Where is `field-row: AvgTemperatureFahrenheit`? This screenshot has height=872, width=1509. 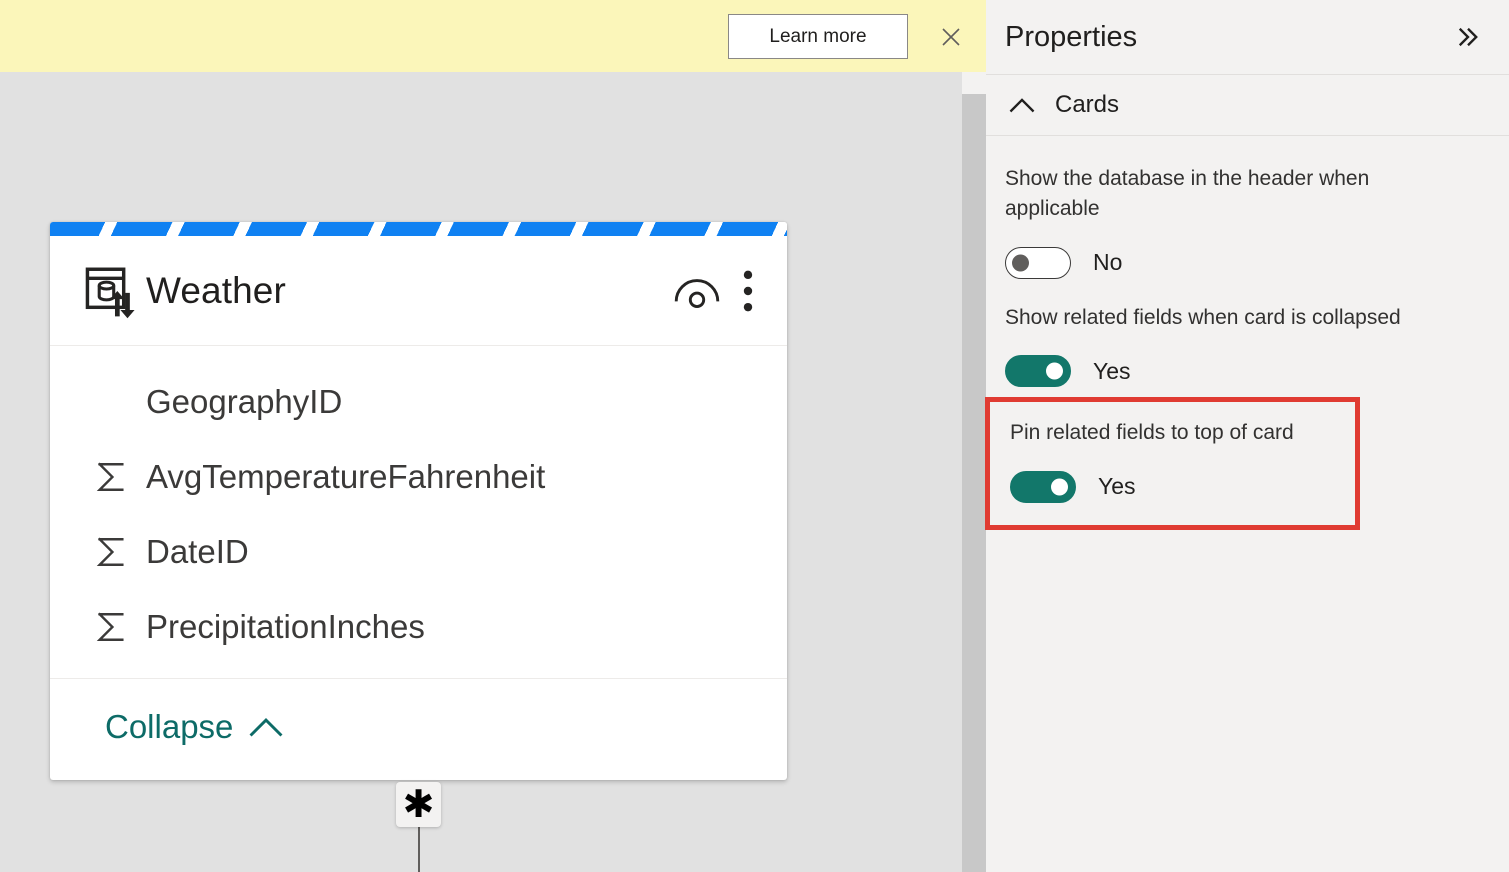
field-row: AvgTemperatureFahrenheit is located at coordinates (418, 476).